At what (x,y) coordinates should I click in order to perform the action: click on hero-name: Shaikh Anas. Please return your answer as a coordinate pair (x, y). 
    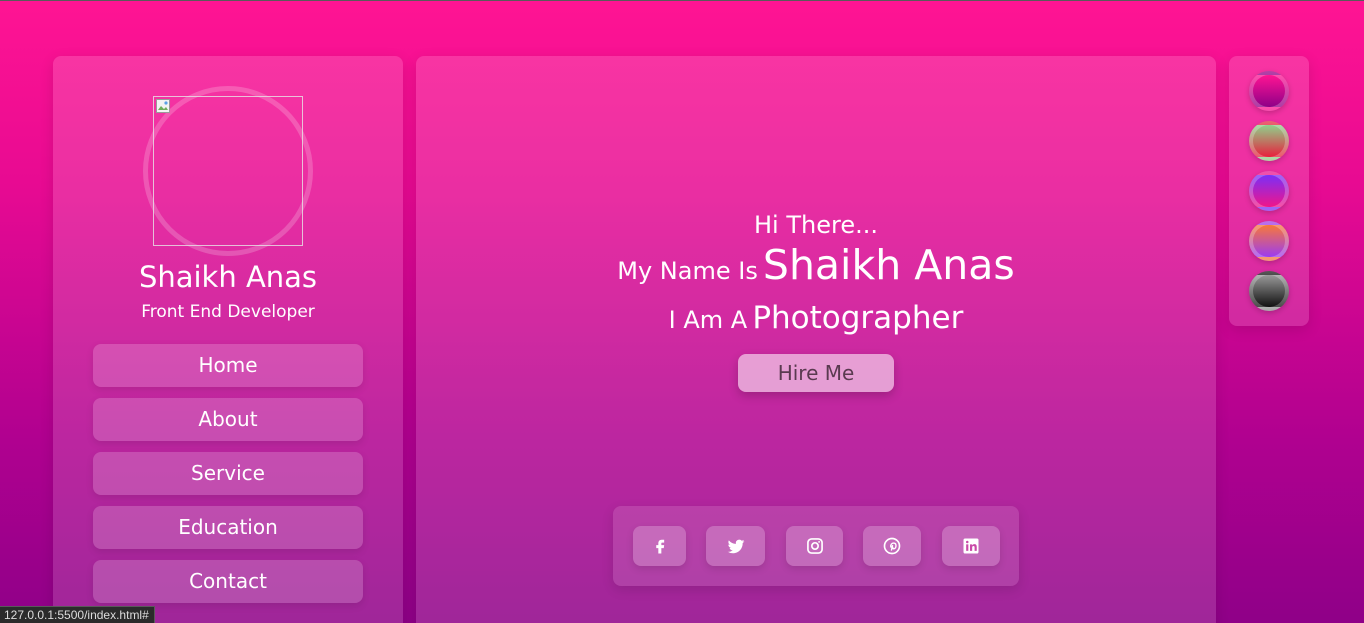
    Looking at the image, I should click on (888, 265).